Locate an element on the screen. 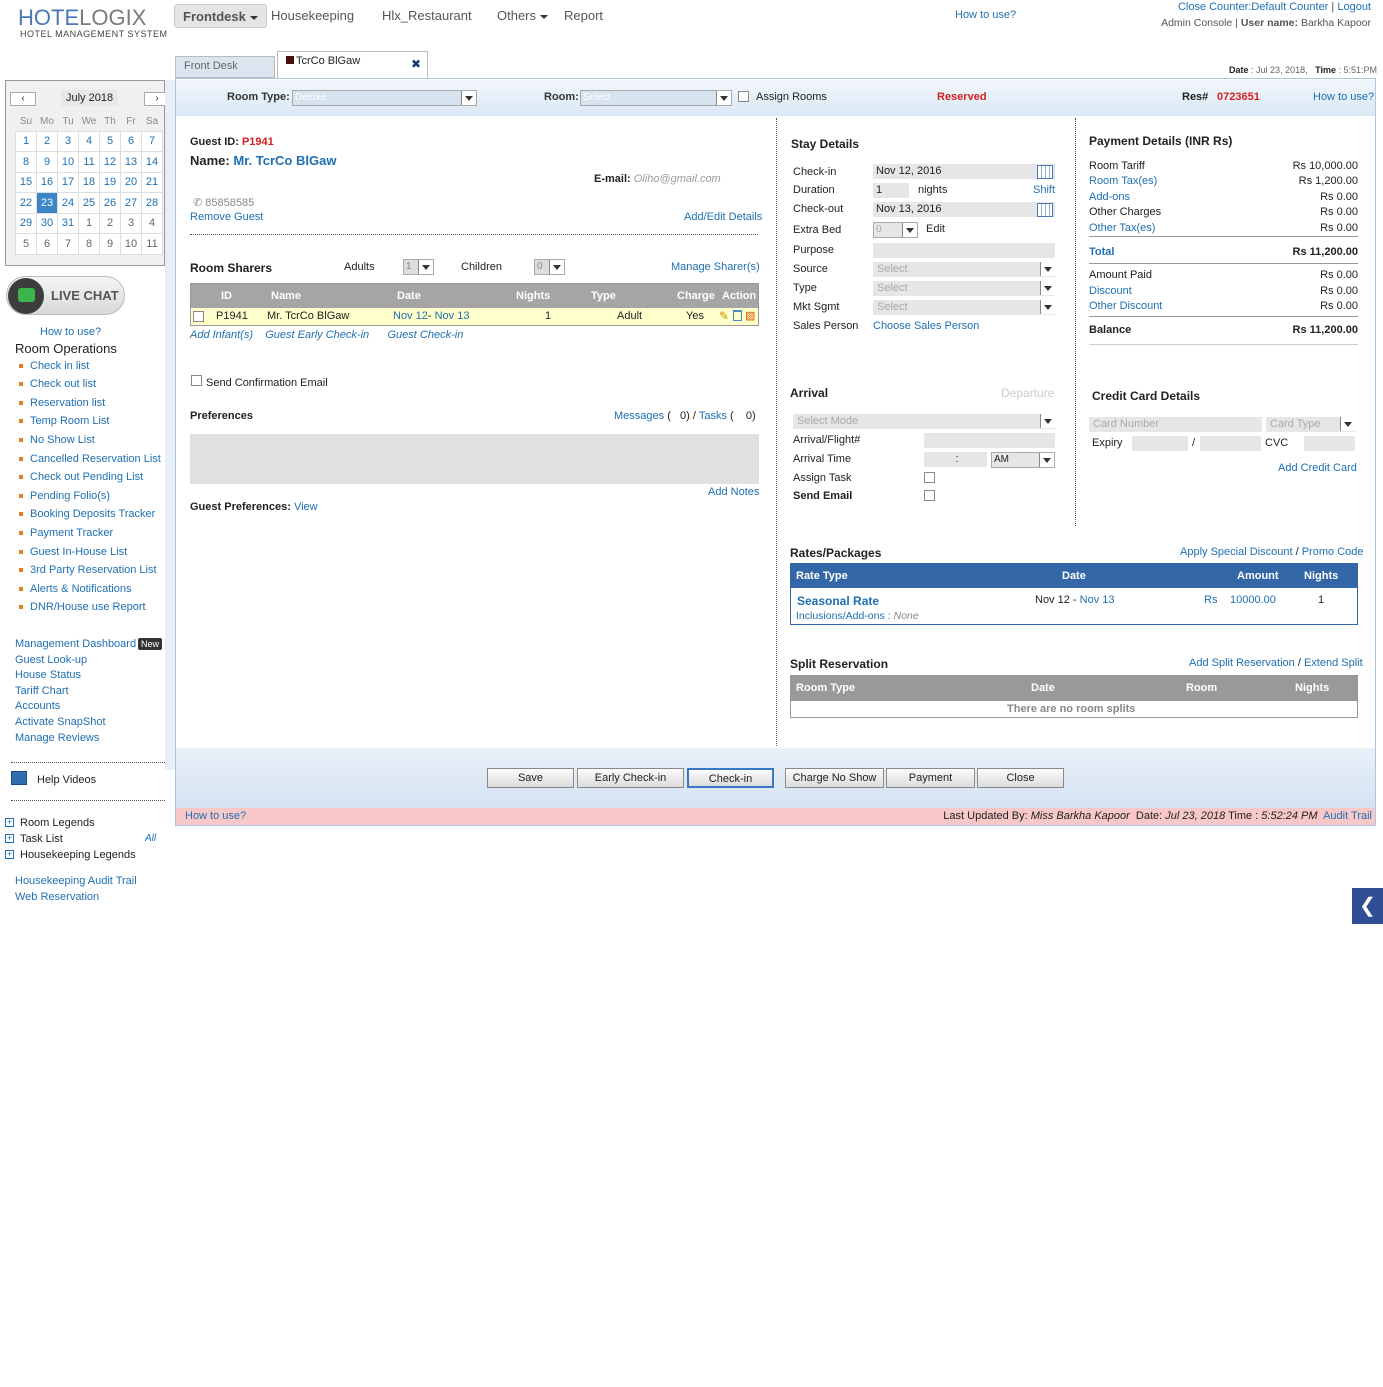 The image size is (1383, 1387). admin-console-link: Admin Console is located at coordinates (1196, 23).